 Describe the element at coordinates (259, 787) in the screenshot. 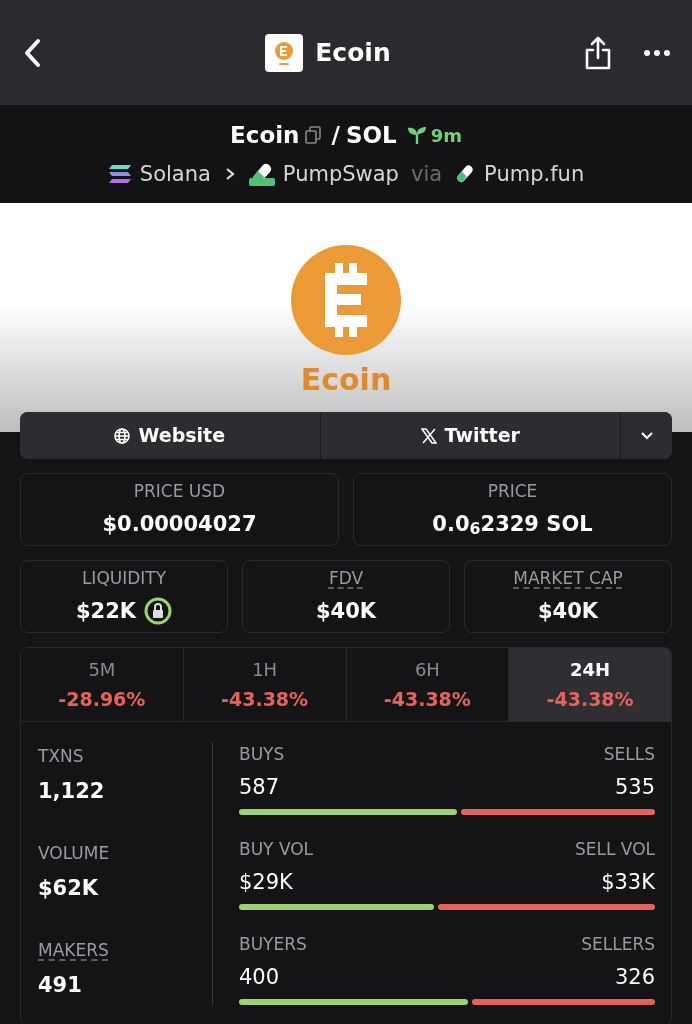

I see `buy-value: 587` at that location.